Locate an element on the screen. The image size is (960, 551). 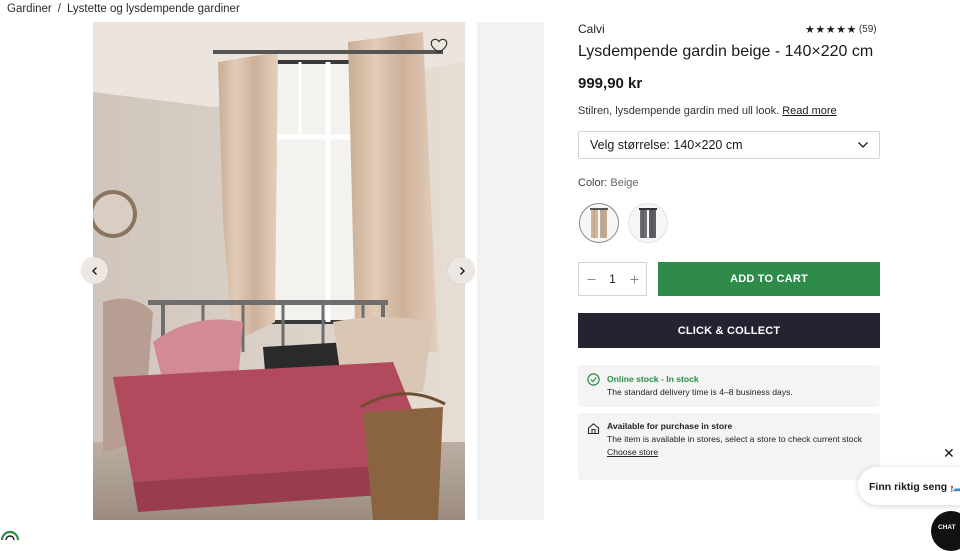
find-bed-chat-bubble: Finn riktig seng 🛏️ is located at coordinates (909, 486).